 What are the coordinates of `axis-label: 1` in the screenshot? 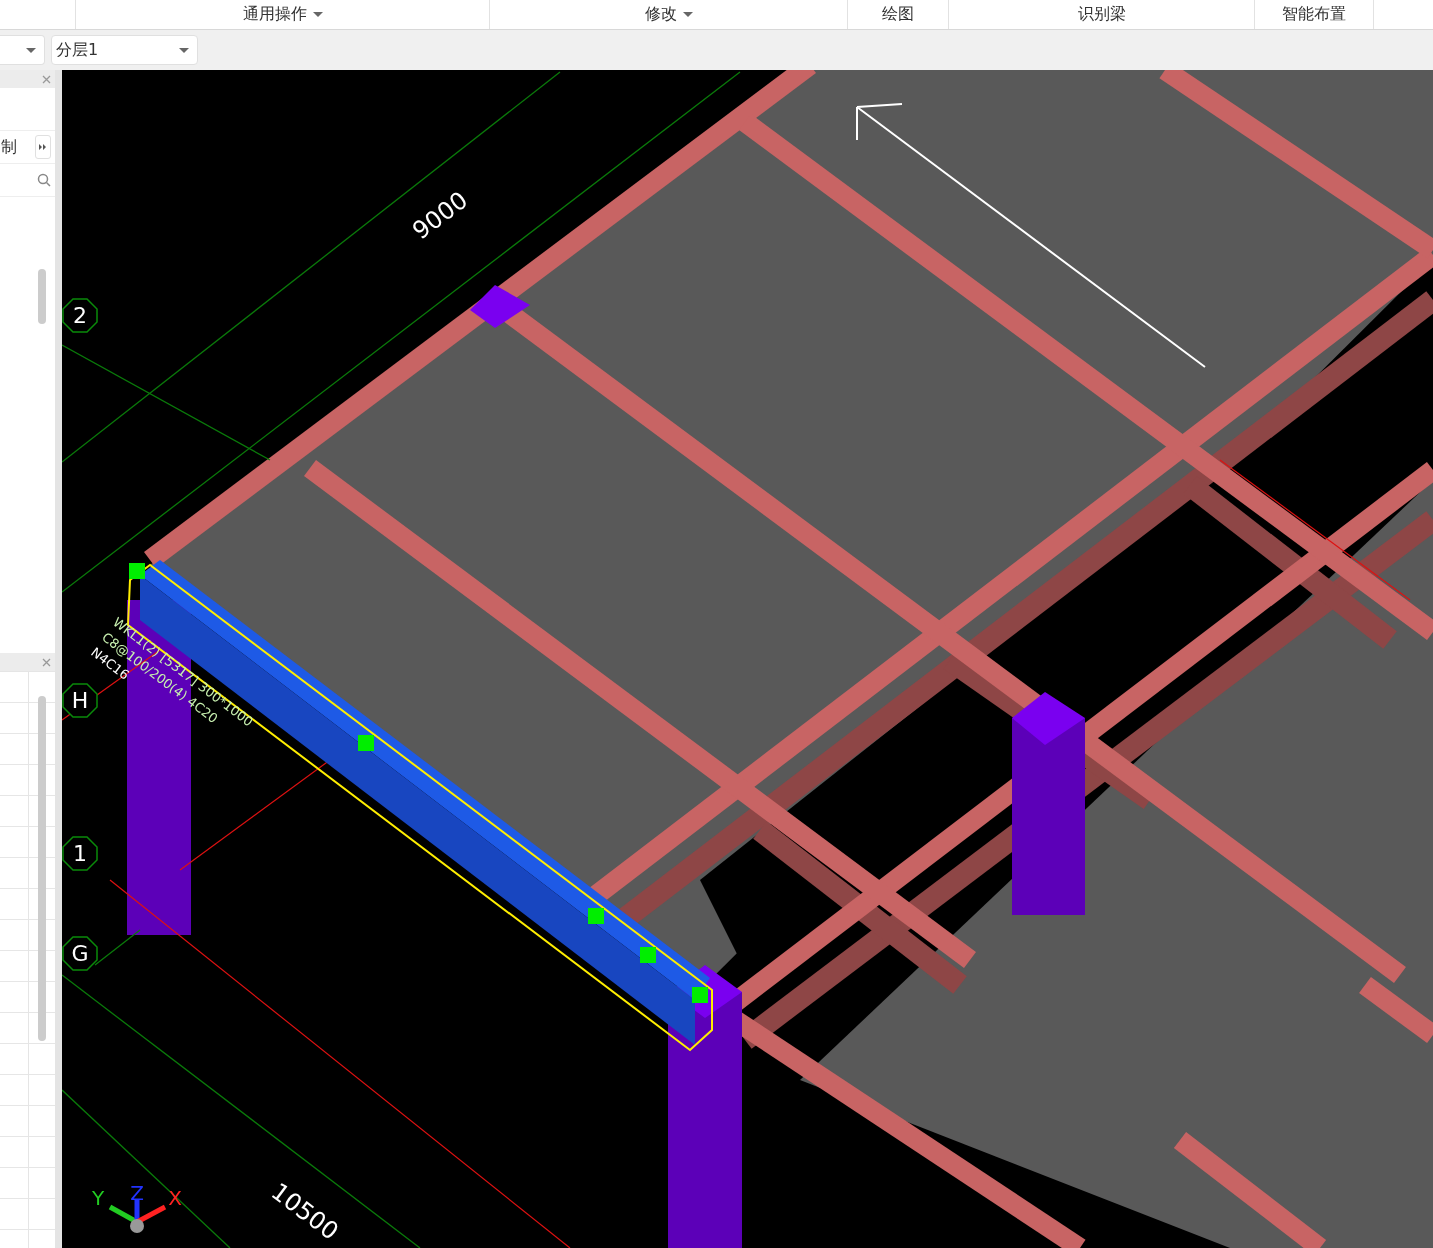 It's located at (80, 853).